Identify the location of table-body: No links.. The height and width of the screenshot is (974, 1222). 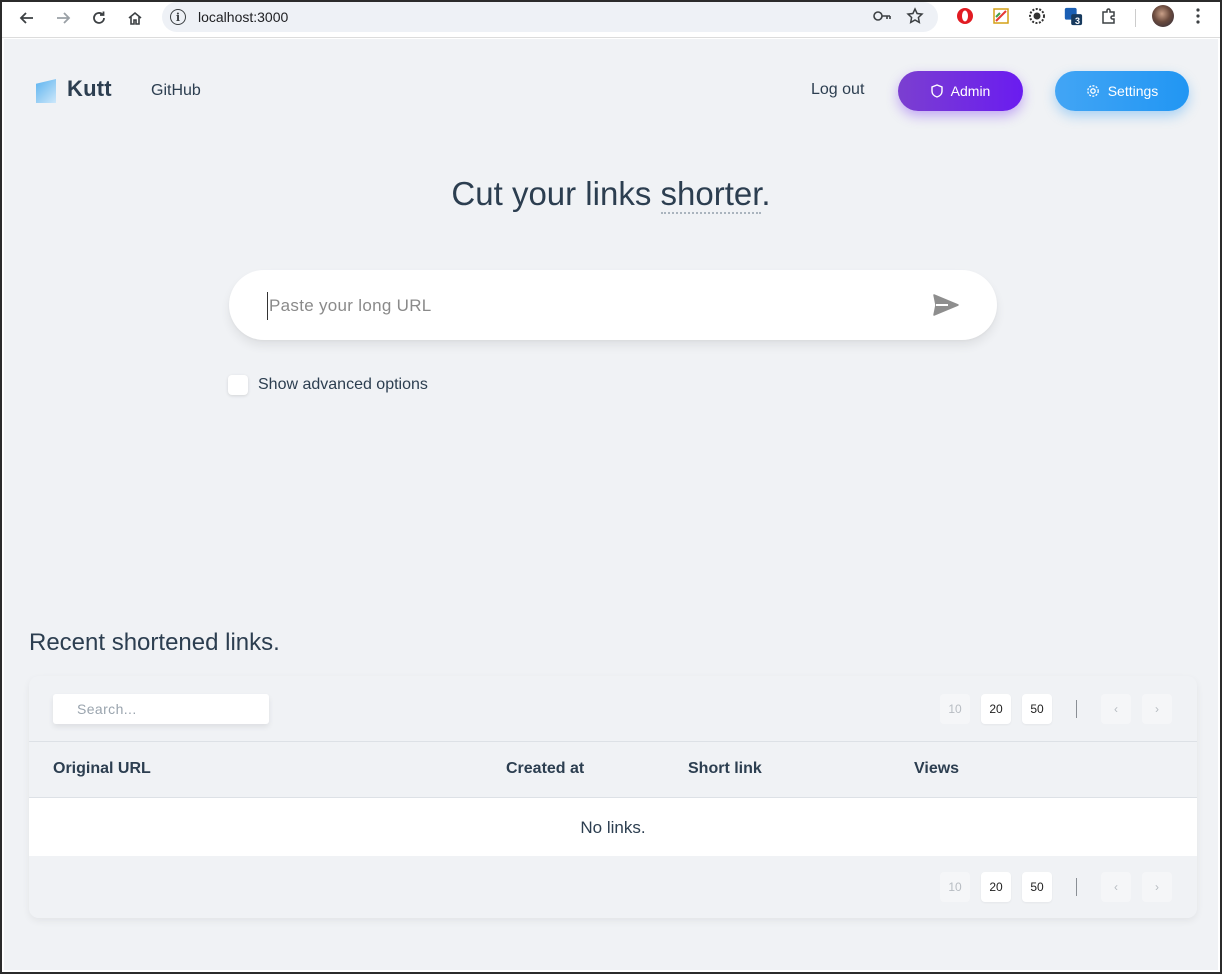
(613, 827).